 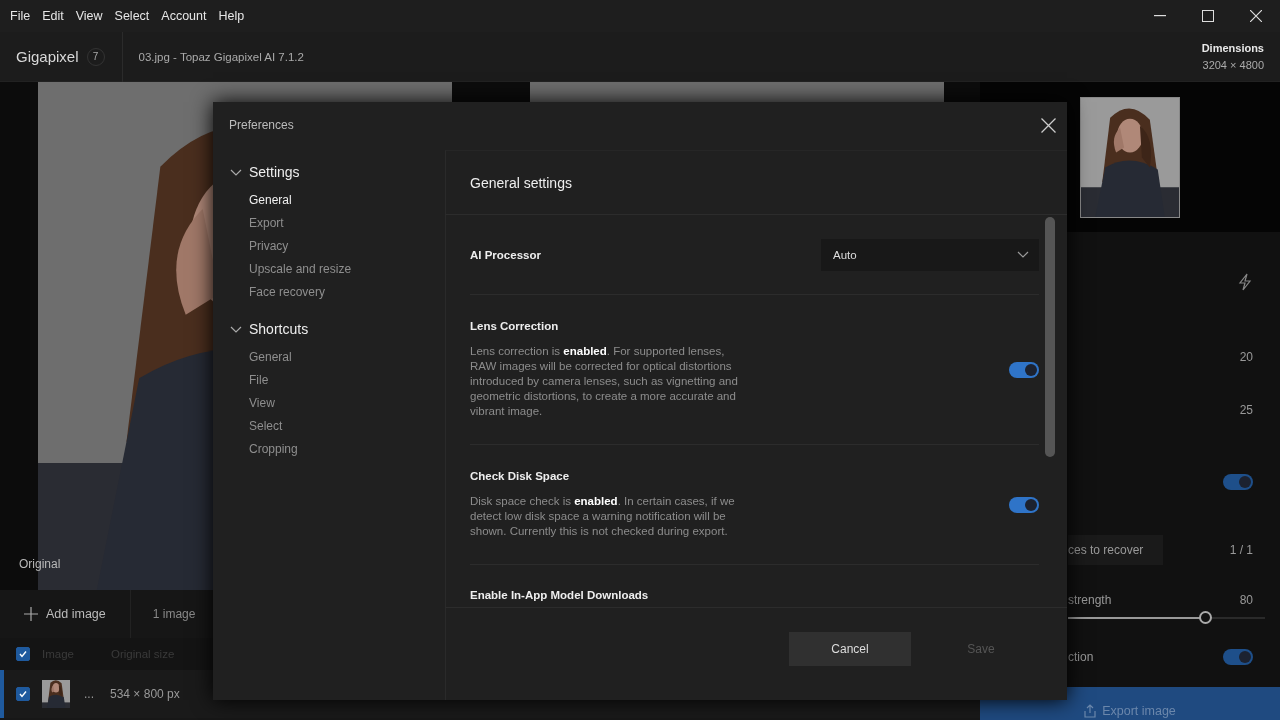 I want to click on row-checkbox, so click(x=23, y=694).